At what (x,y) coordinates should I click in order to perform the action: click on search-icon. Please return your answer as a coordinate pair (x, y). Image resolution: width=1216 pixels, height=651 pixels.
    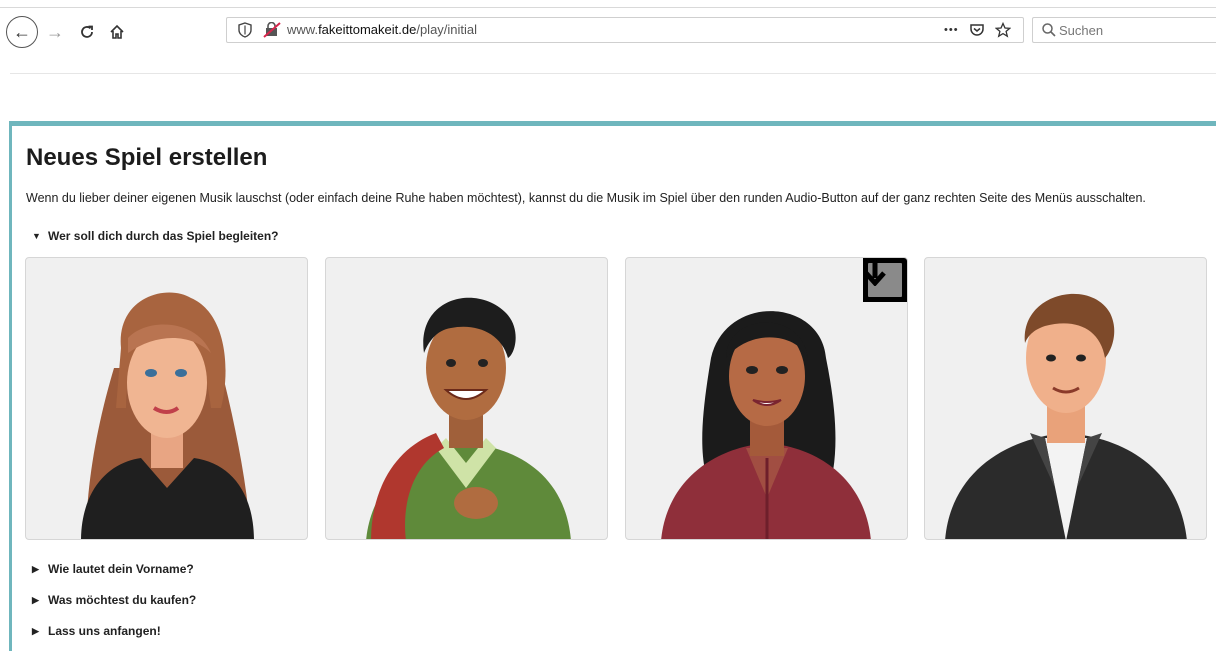
    Looking at the image, I should click on (1049, 30).